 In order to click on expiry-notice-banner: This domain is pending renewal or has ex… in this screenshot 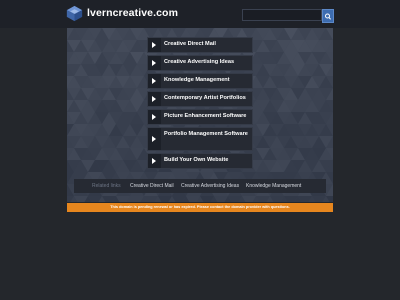, I will do `click(200, 207)`.